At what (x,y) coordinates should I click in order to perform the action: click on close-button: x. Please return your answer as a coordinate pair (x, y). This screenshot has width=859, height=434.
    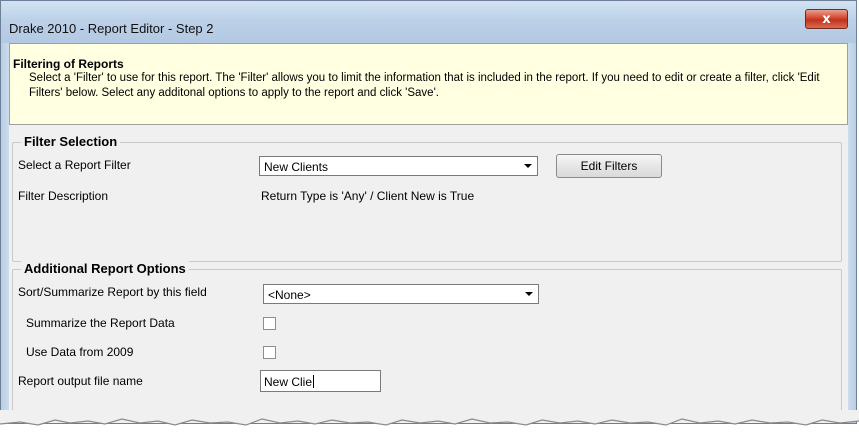
    Looking at the image, I should click on (826, 19).